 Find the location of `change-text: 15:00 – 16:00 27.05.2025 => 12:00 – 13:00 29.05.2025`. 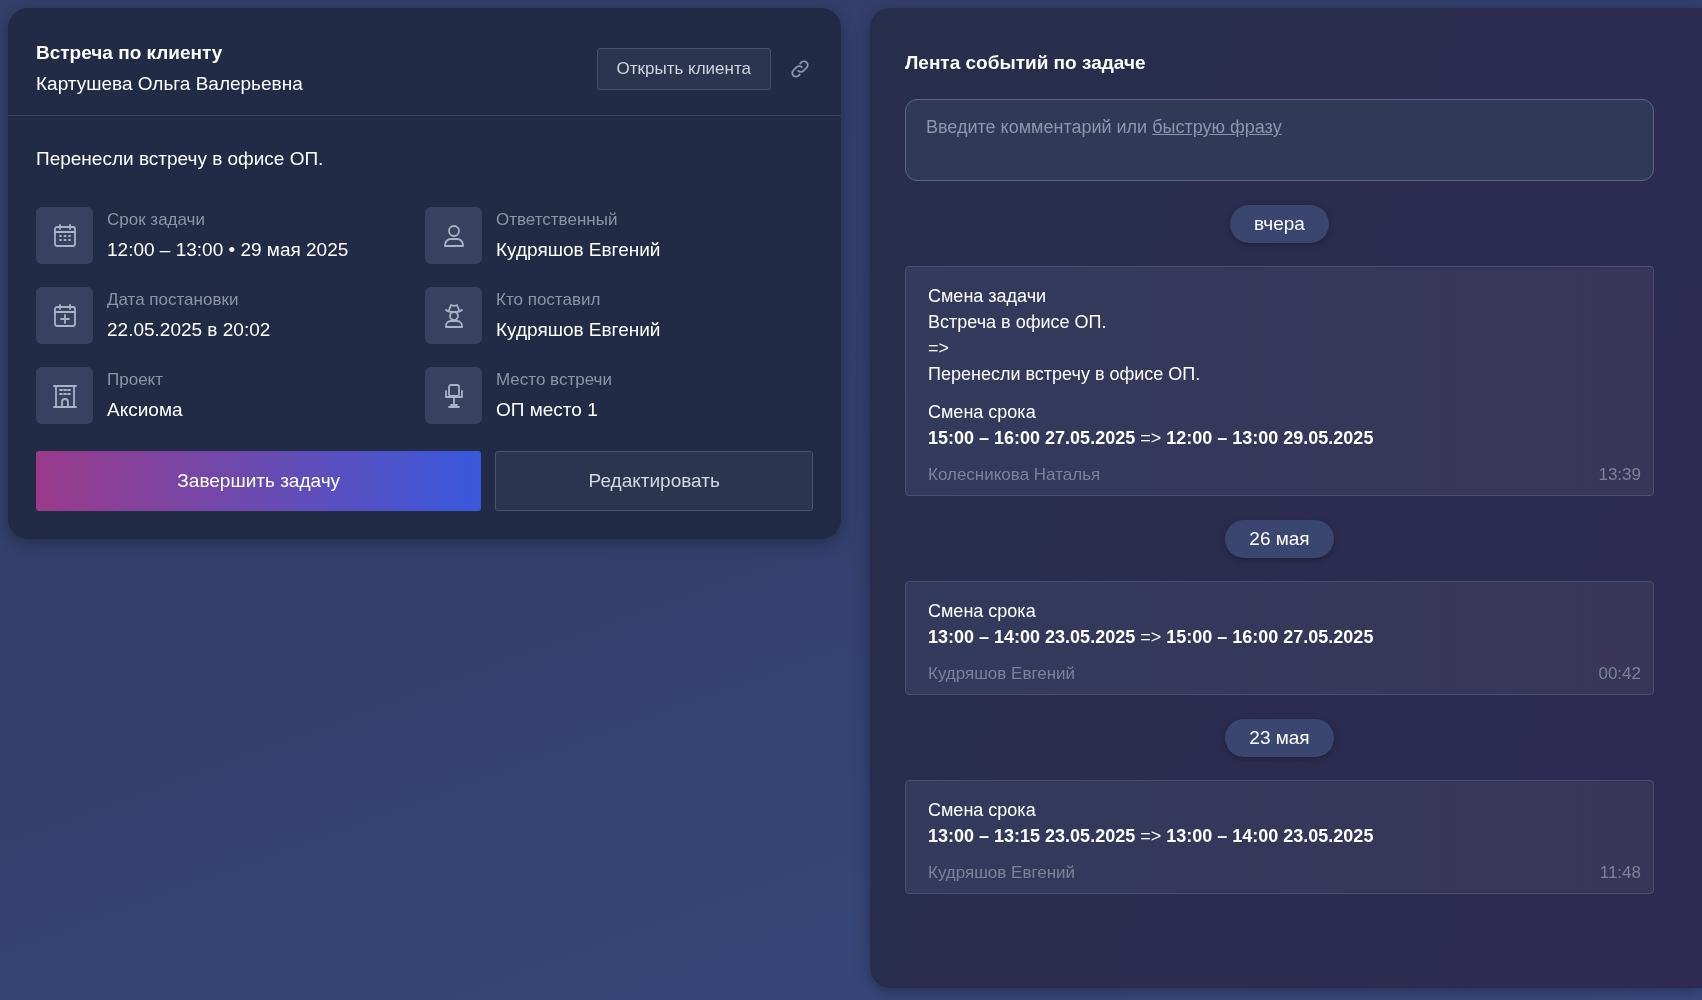

change-text: 15:00 – 16:00 27.05.2025 => 12:00 – 13:00 29.05.2025 is located at coordinates (1151, 438).